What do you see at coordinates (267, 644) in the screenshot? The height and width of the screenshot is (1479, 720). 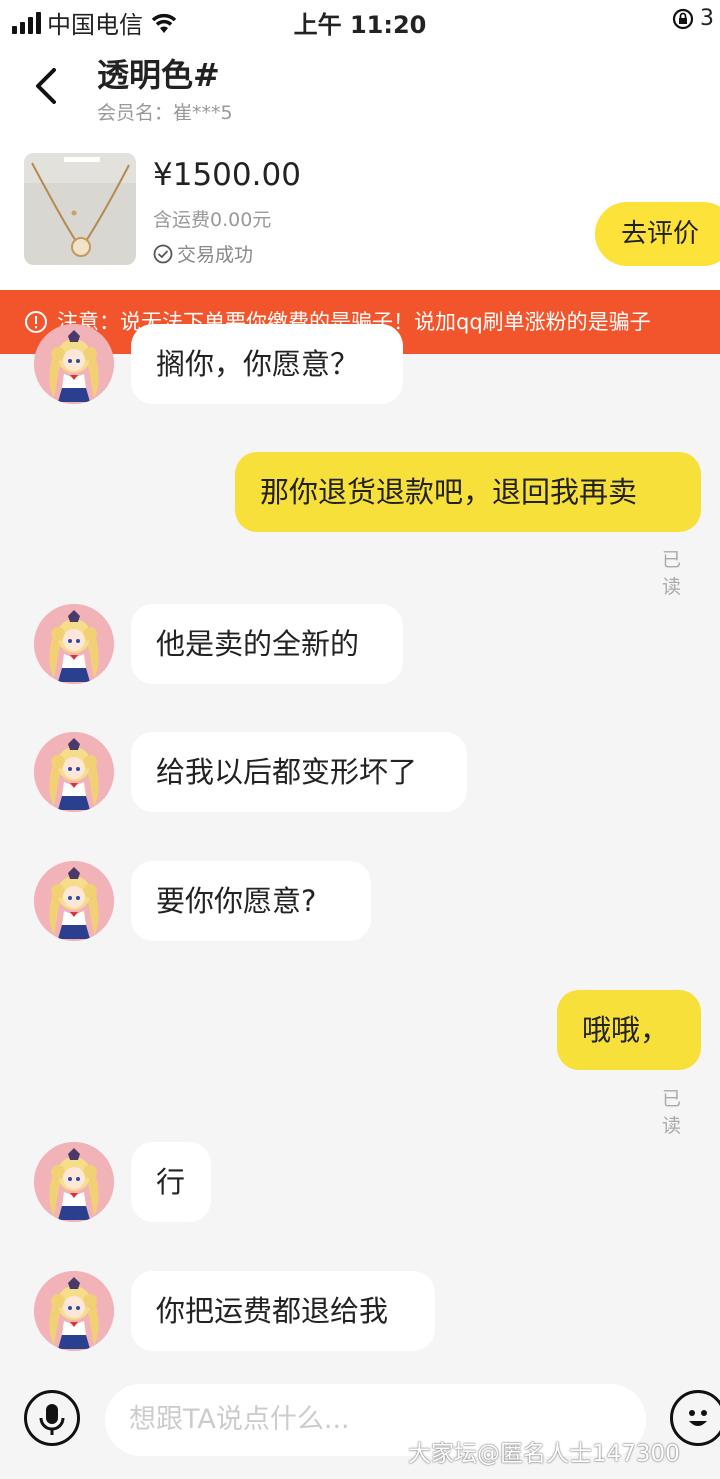 I see `message-bubble: 他是卖的全新的` at bounding box center [267, 644].